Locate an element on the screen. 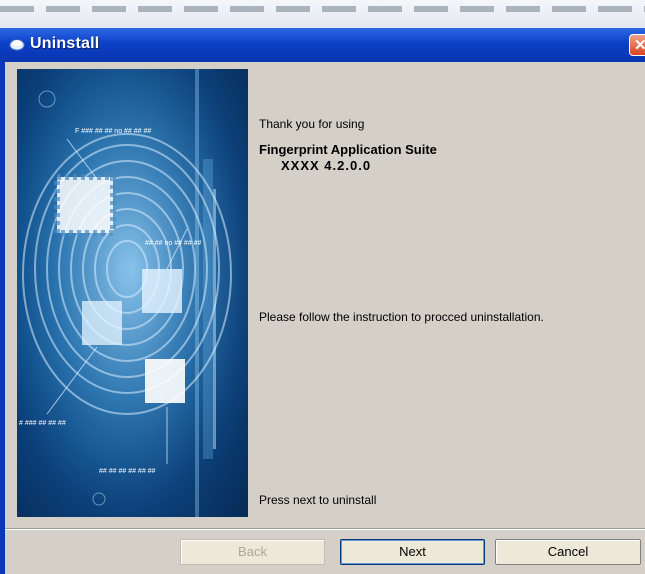 This screenshot has height=574, width=645. decorative-dashes is located at coordinates (322, 9).